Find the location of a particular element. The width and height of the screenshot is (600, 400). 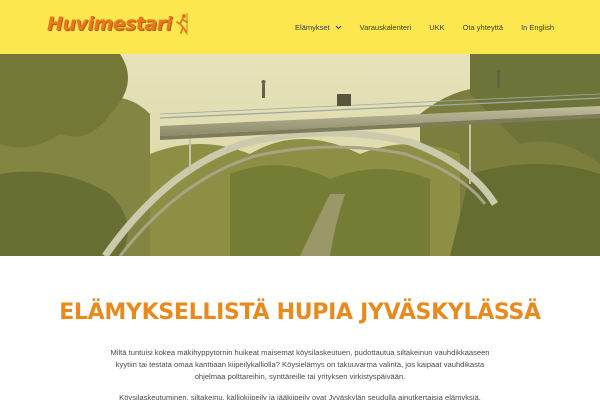

nav-item-ukk: UKK is located at coordinates (436, 27).